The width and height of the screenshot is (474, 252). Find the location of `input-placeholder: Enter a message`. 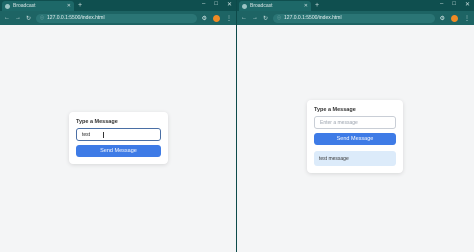

input-placeholder: Enter a message is located at coordinates (339, 122).